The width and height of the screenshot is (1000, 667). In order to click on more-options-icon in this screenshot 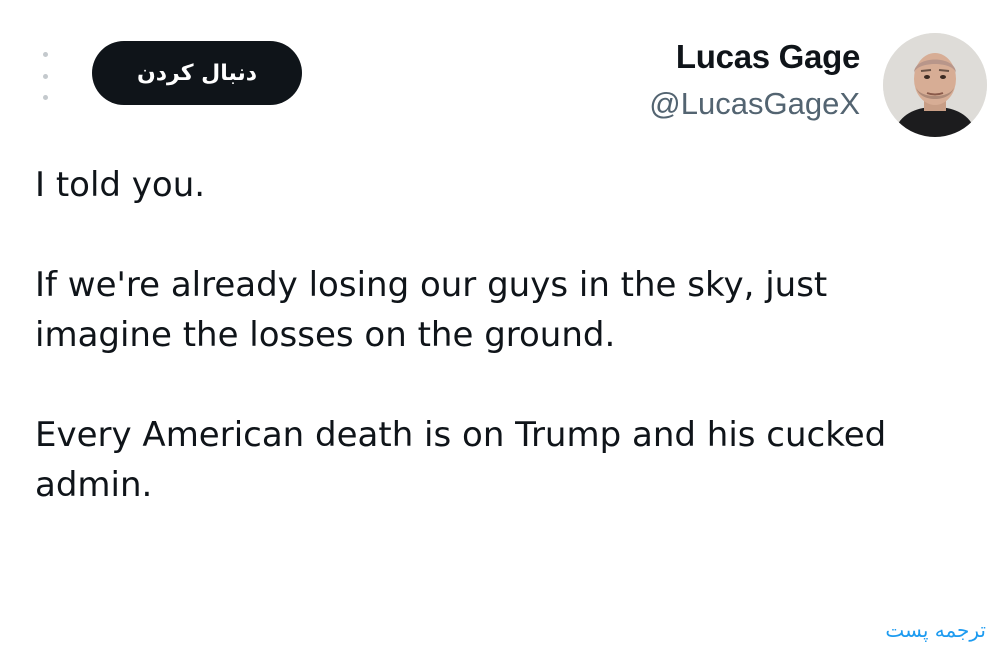, I will do `click(45, 76)`.